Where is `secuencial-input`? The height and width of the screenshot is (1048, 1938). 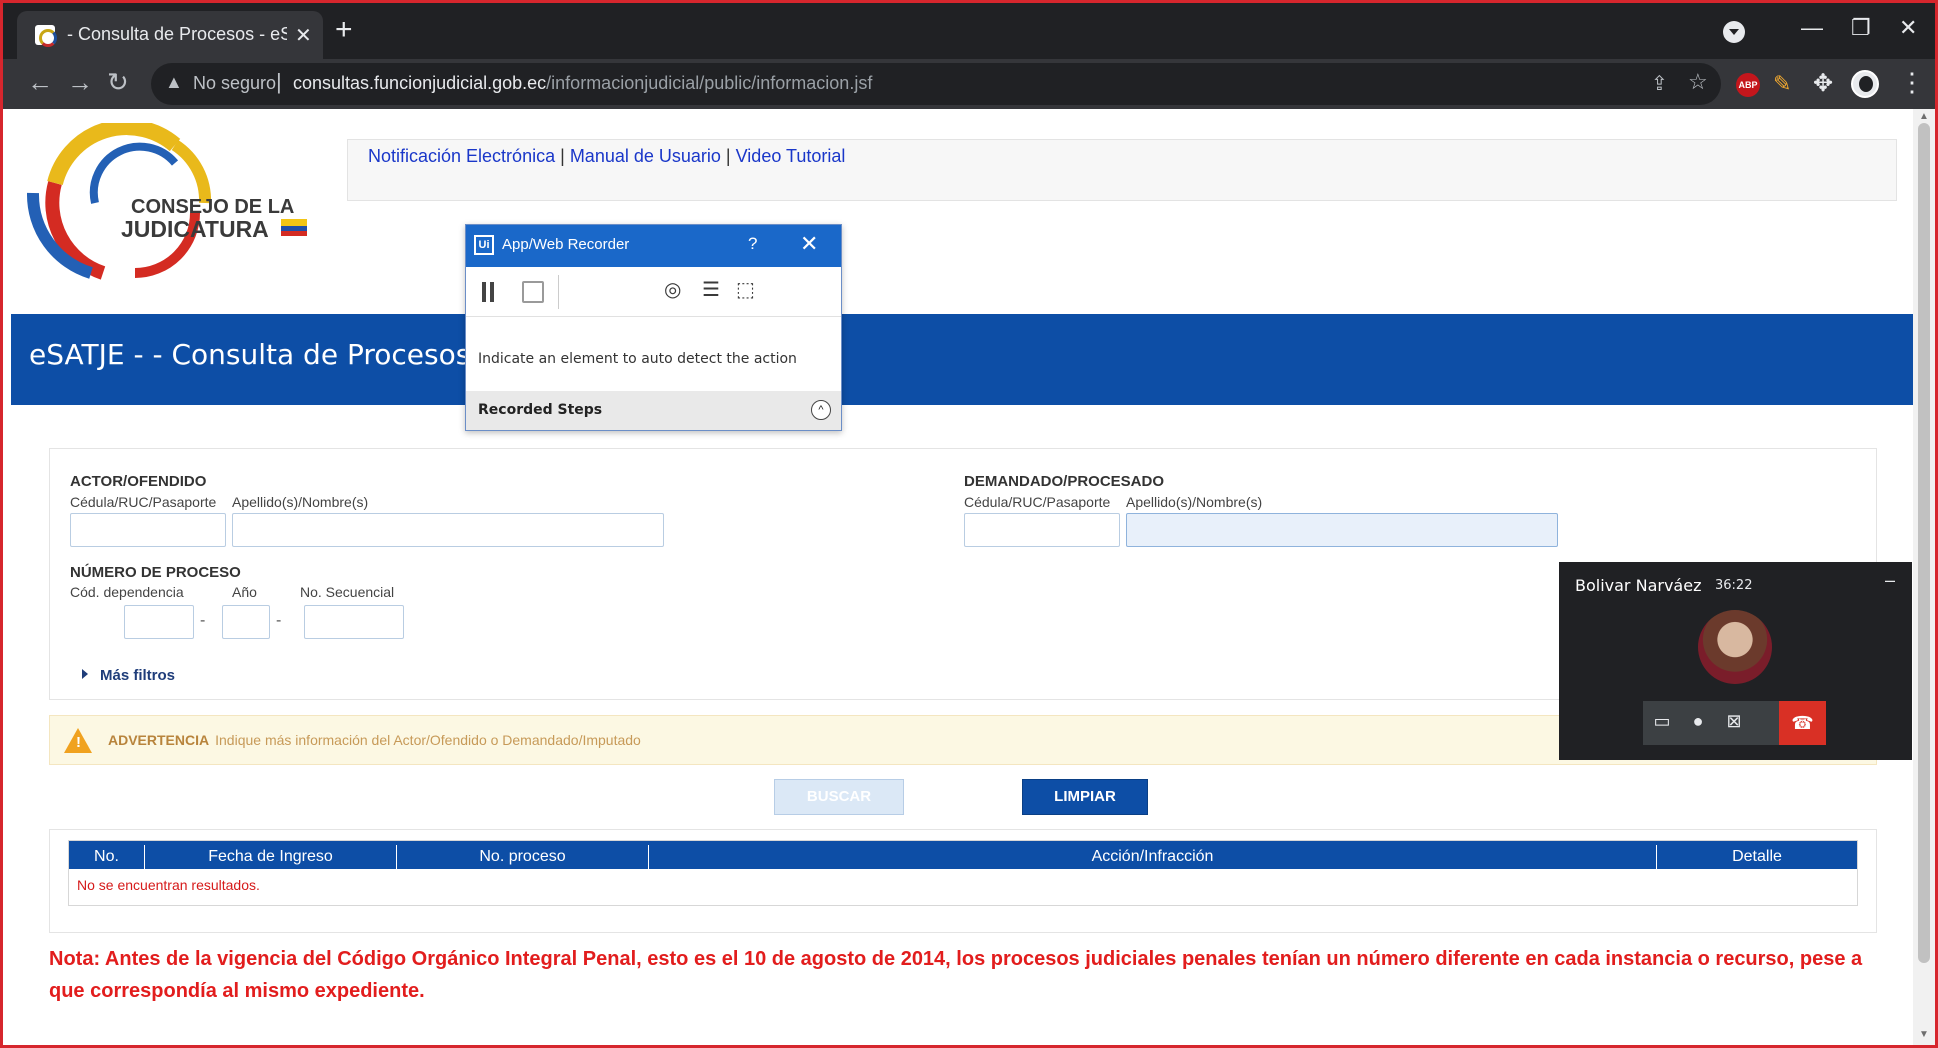
secuencial-input is located at coordinates (354, 622).